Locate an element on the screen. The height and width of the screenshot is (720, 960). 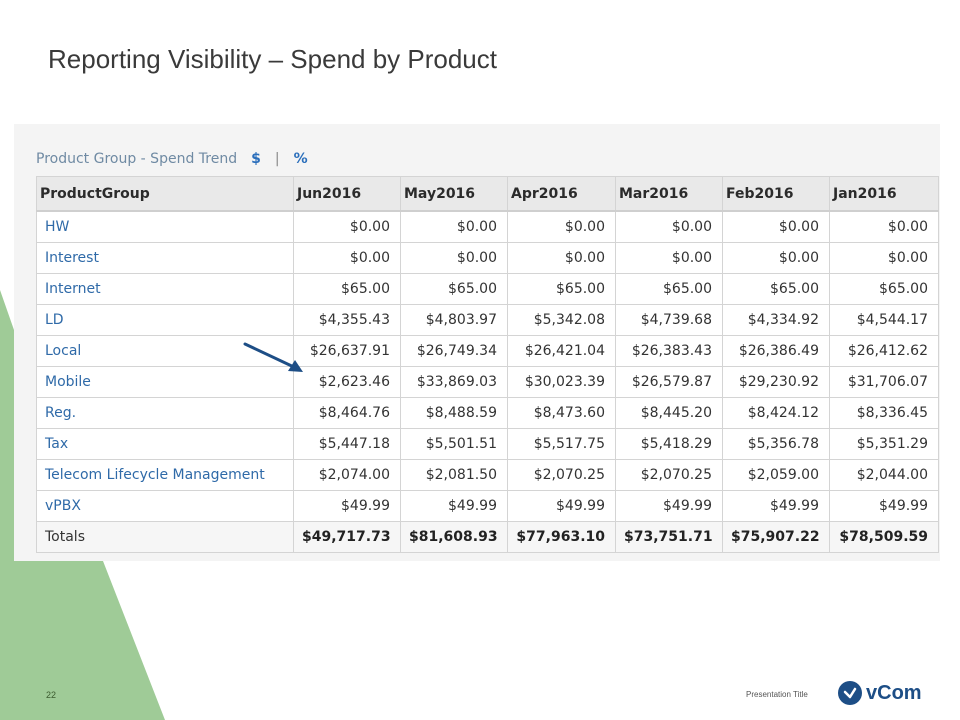
product-group-link: Internet is located at coordinates (165, 289).